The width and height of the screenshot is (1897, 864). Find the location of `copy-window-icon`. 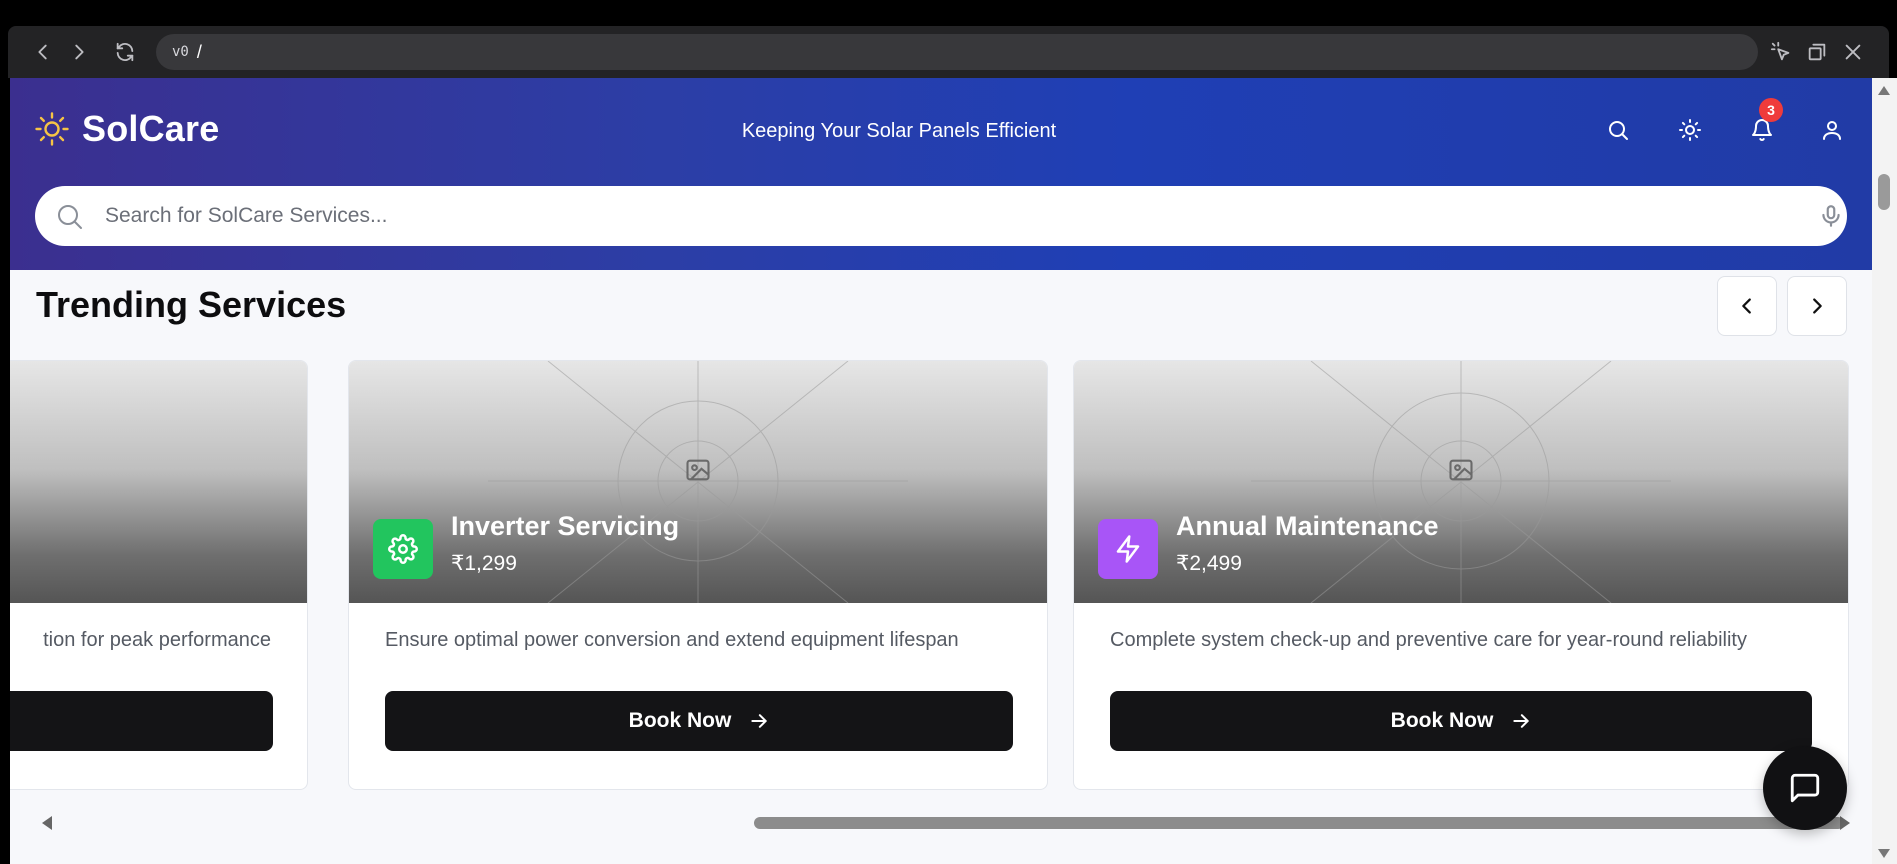

copy-window-icon is located at coordinates (1817, 52).